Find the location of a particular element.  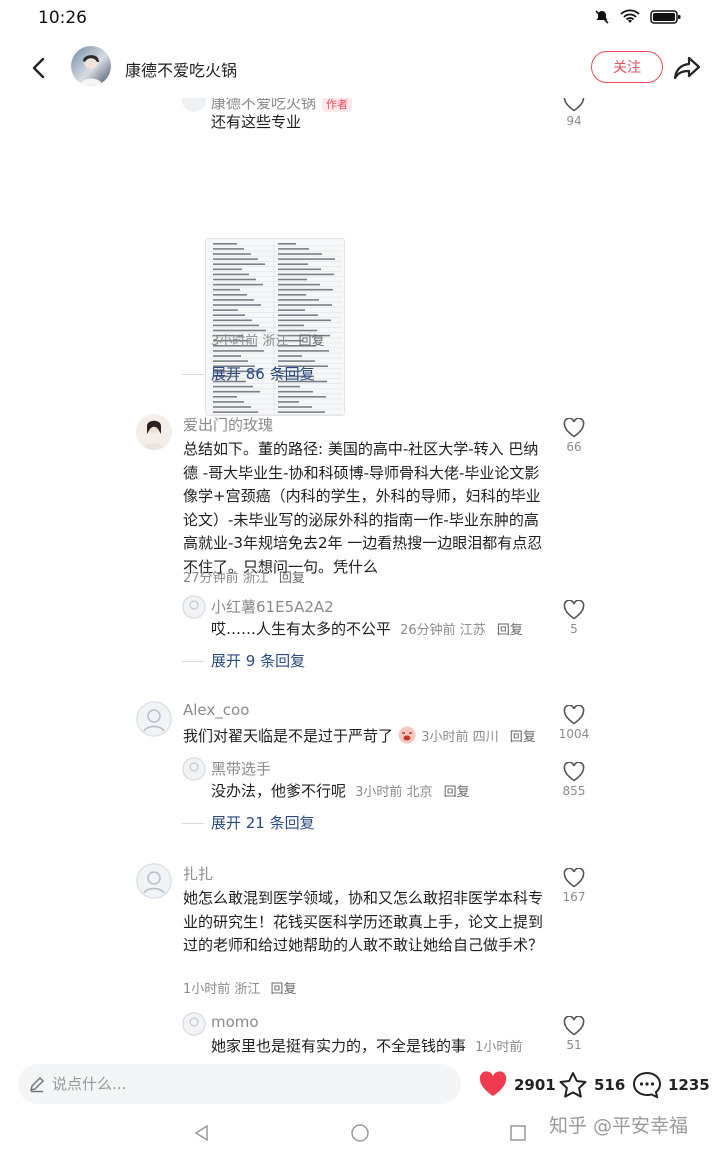

reply-text: 她家里也是挺有实力的，不全是钱的事 is located at coordinates (339, 1046).